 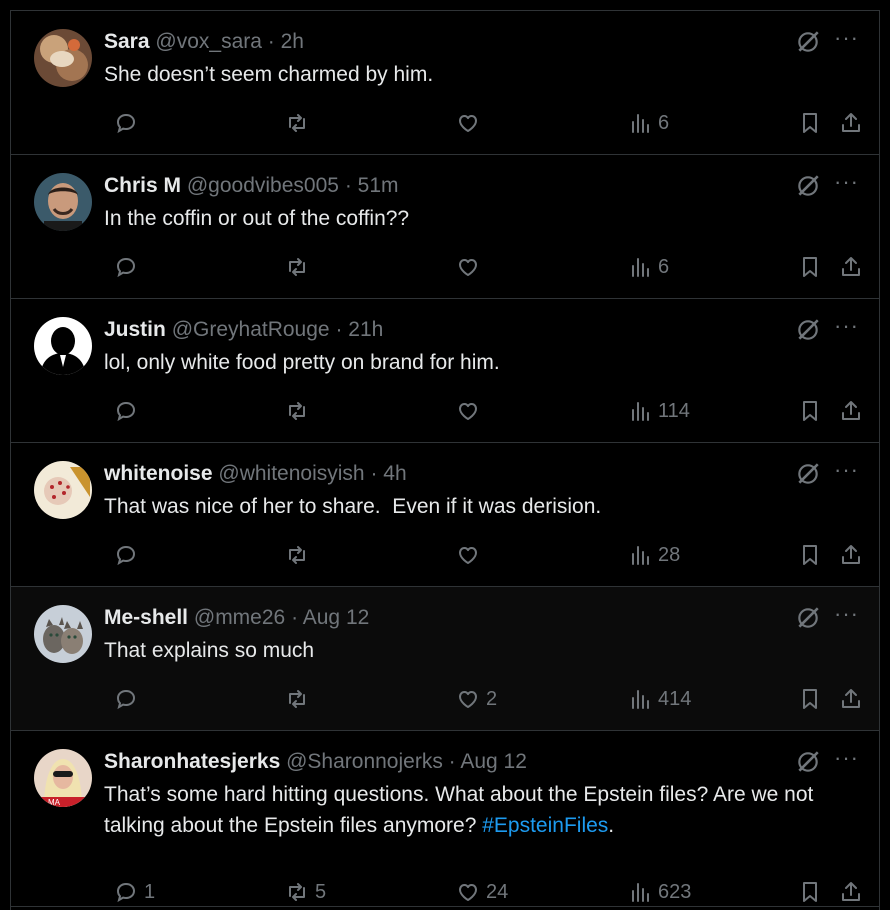 What do you see at coordinates (158, 473) in the screenshot?
I see `author-name: whitenoise` at bounding box center [158, 473].